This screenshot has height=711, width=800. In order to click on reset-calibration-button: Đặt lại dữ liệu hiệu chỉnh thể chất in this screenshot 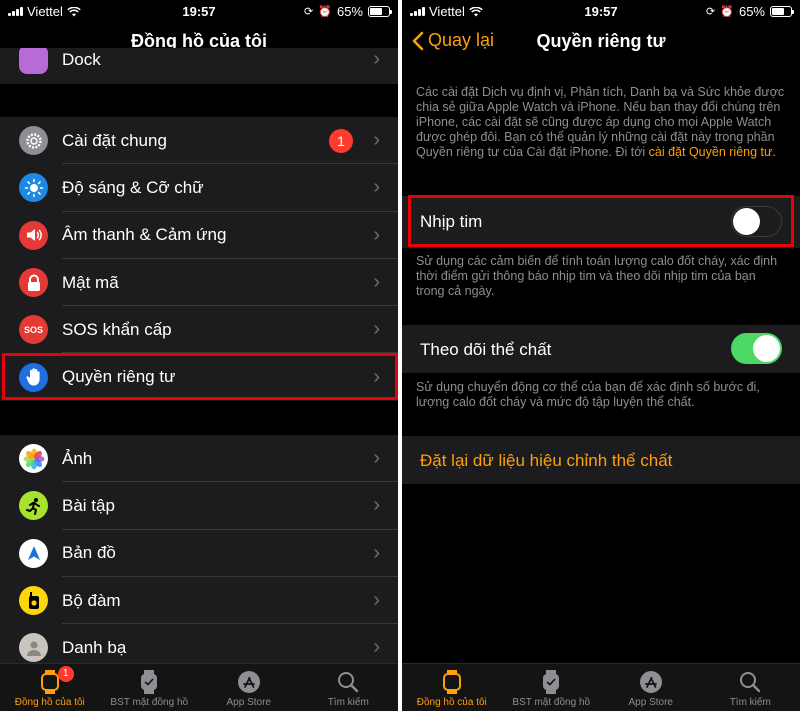, I will do `click(546, 461)`.